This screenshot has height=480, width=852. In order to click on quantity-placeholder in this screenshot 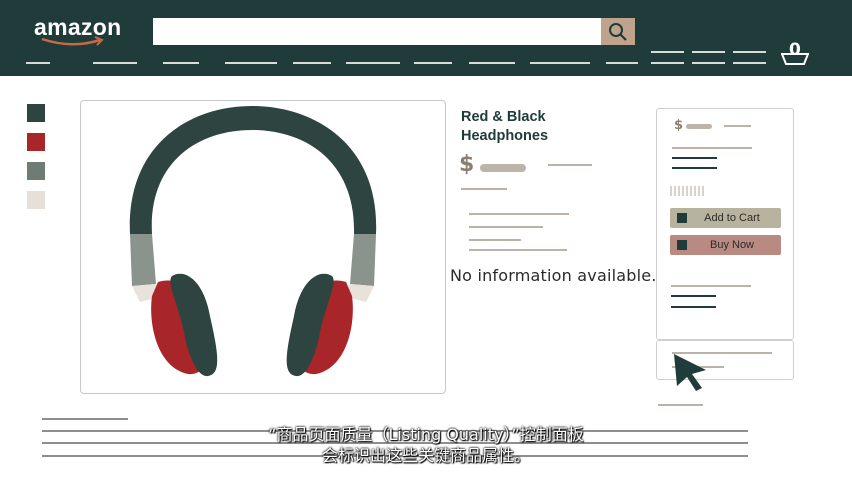, I will do `click(687, 191)`.